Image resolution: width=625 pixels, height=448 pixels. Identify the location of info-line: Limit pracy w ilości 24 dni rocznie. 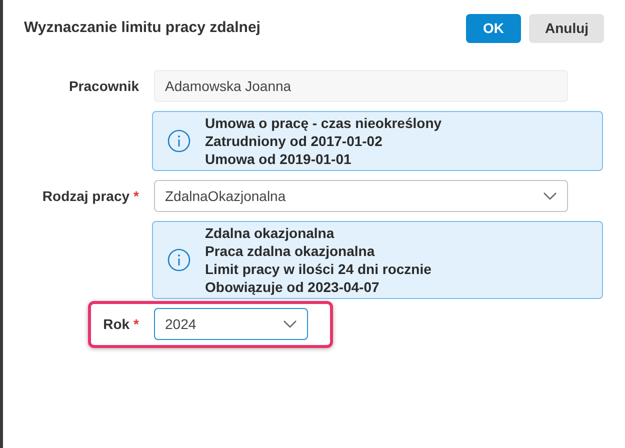
(318, 269).